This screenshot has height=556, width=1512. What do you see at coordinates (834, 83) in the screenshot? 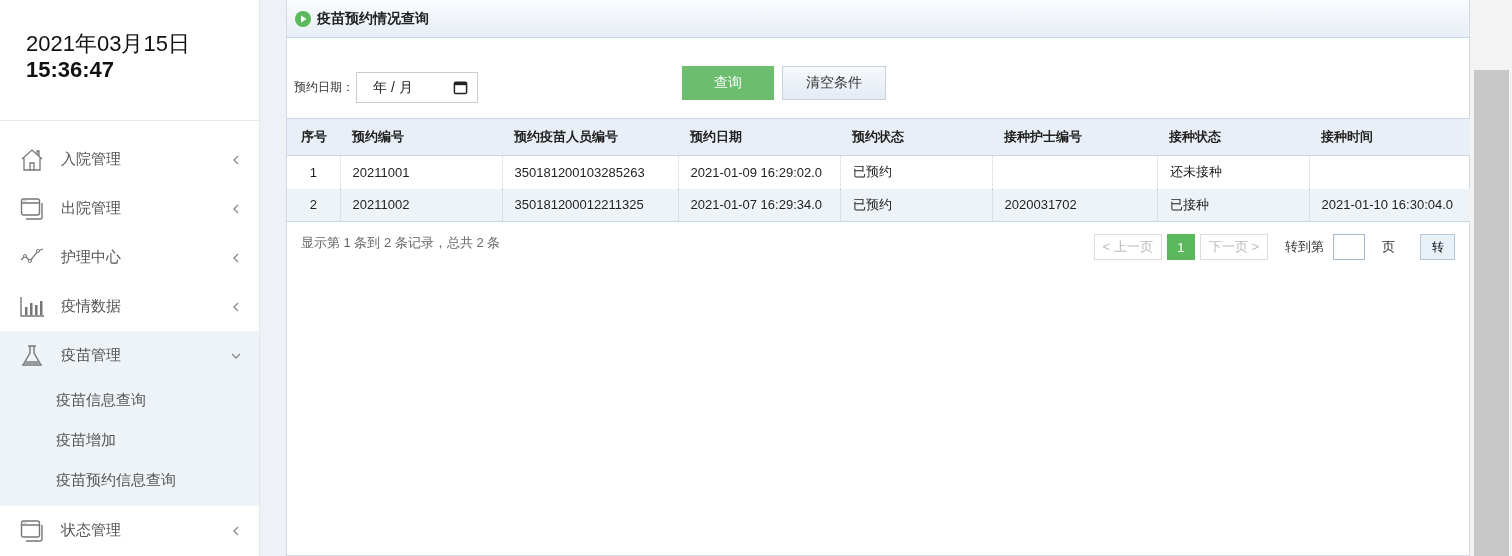
I see `clear-button: 清空条件` at bounding box center [834, 83].